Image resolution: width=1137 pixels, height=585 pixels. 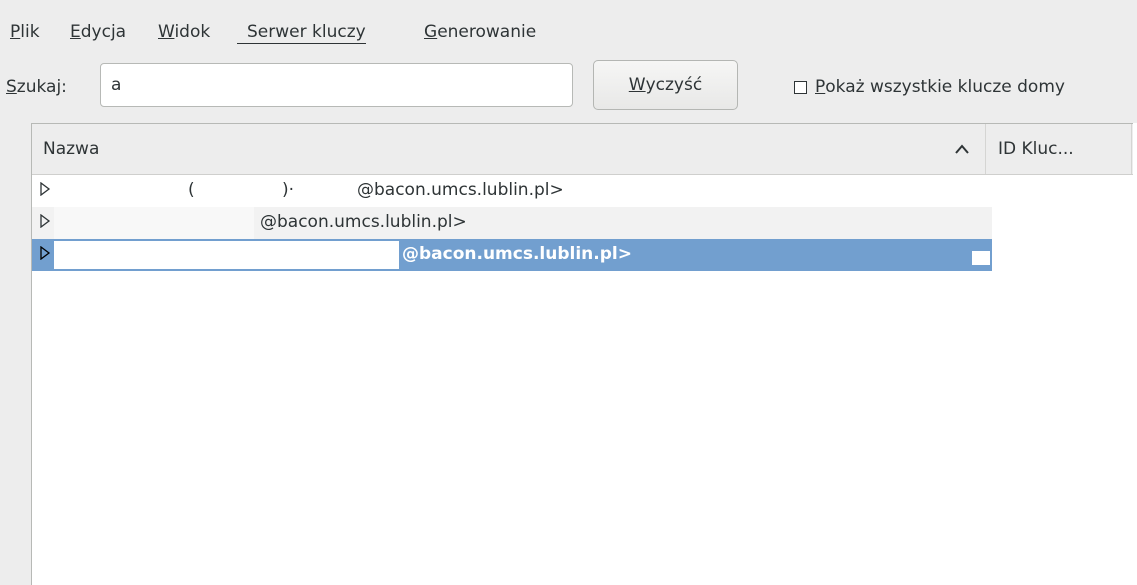 What do you see at coordinates (166, 32) in the screenshot?
I see `menu-view-mnemonic: W` at bounding box center [166, 32].